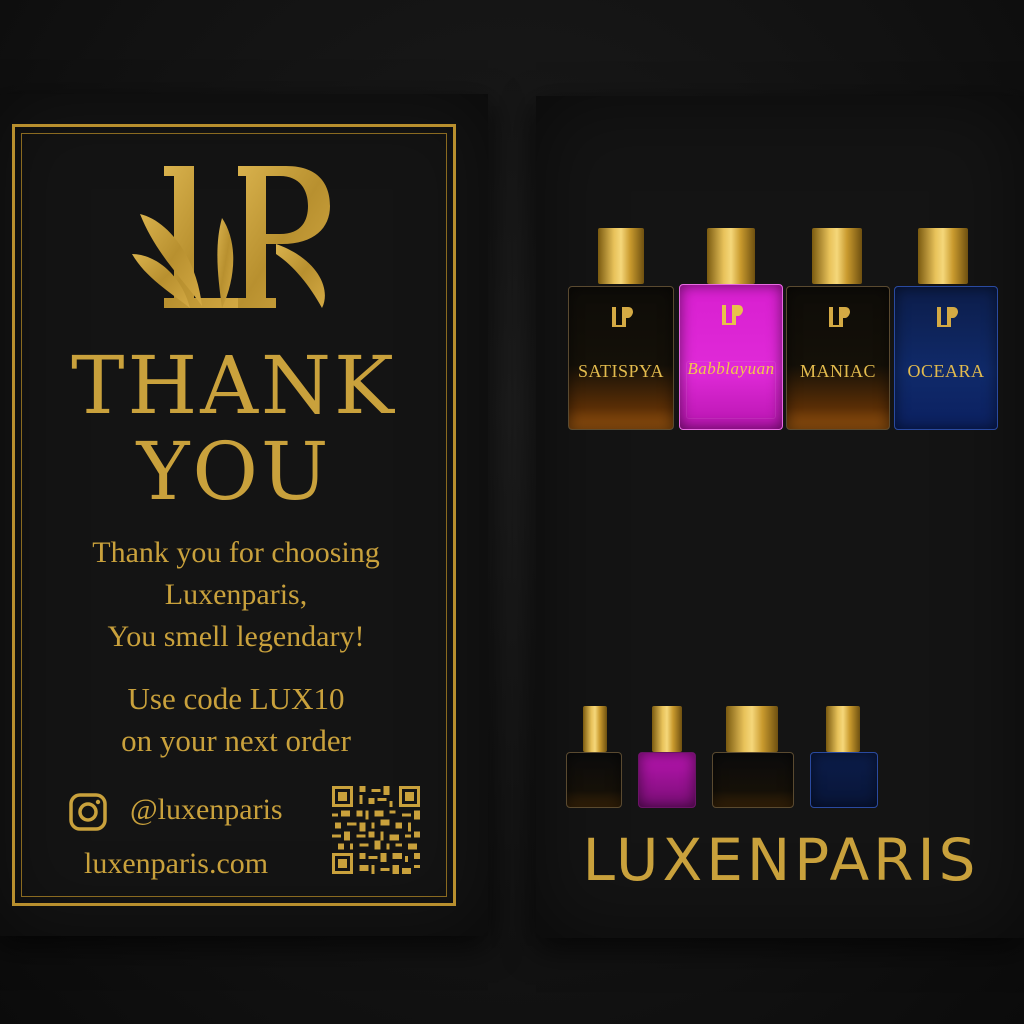 The image size is (1024, 1024). I want to click on small-bottle-pink, so click(667, 758).